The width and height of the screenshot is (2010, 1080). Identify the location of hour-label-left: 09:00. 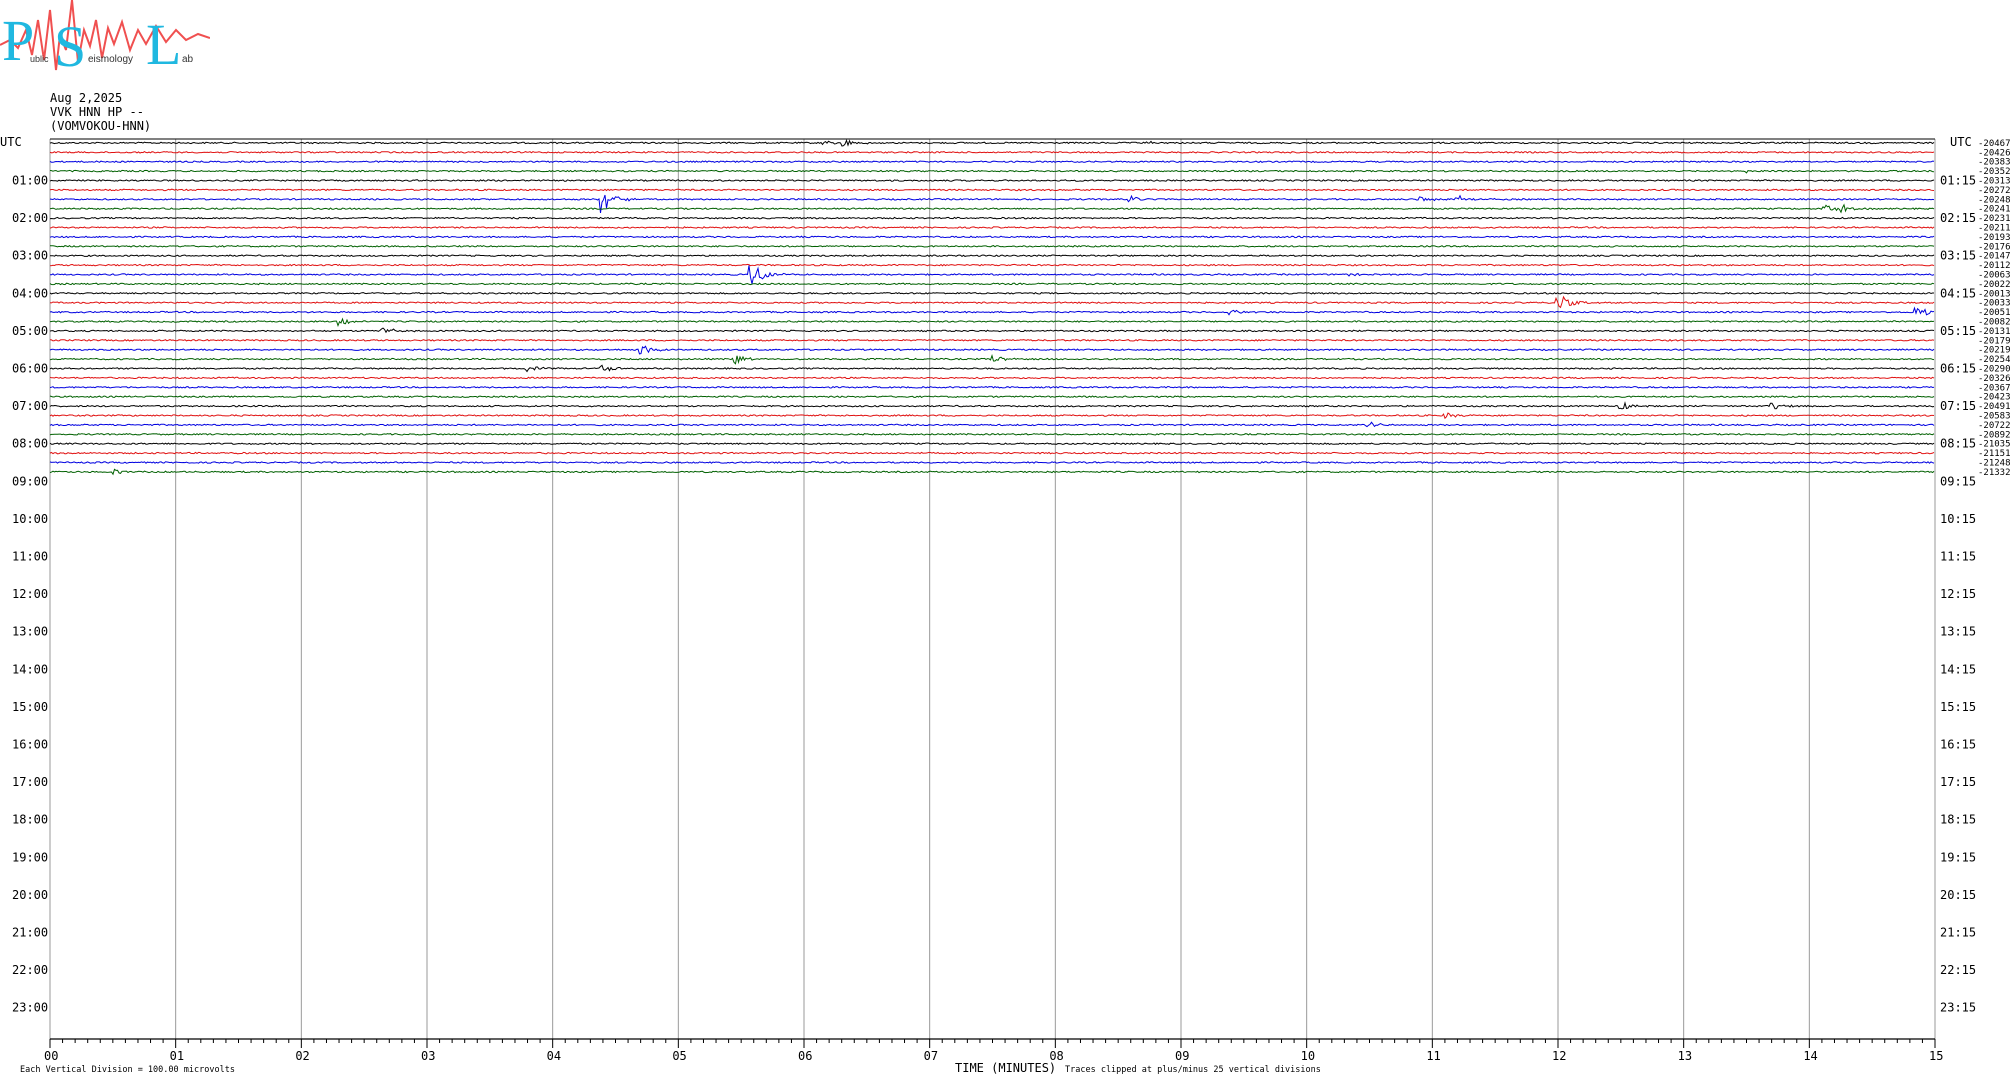
(30, 481).